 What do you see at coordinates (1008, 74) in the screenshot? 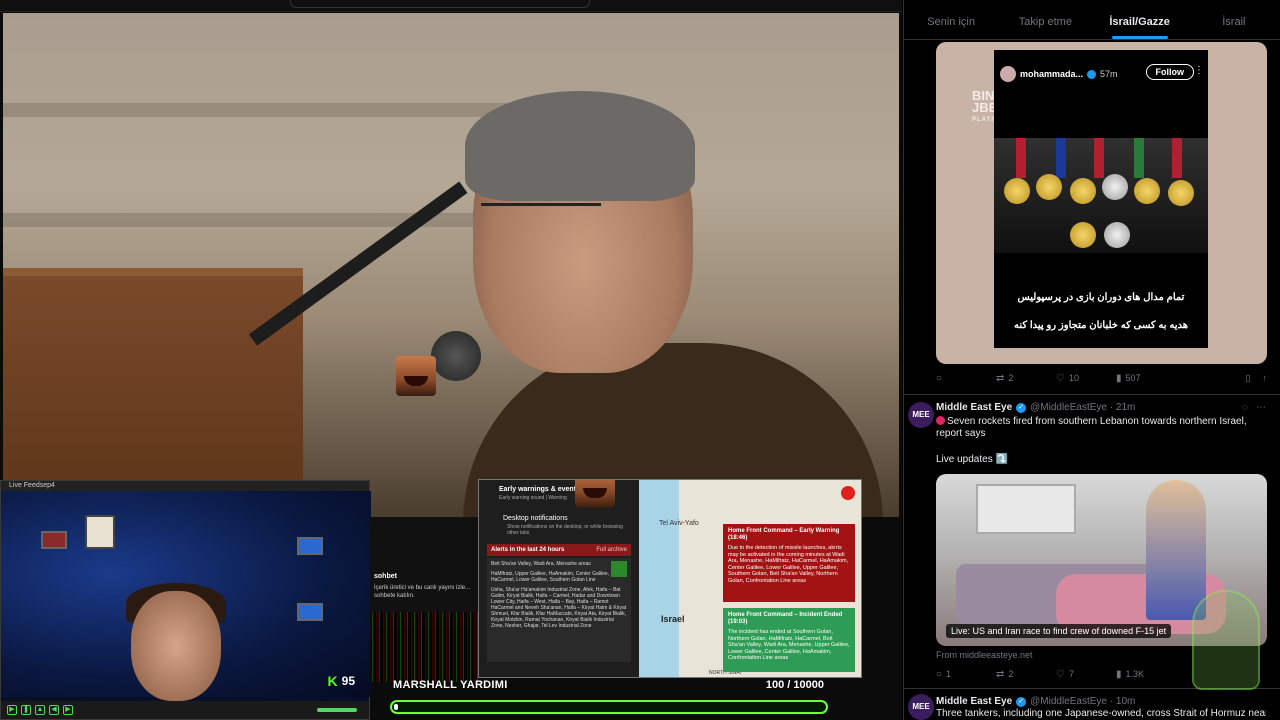
I see `story-avatar` at bounding box center [1008, 74].